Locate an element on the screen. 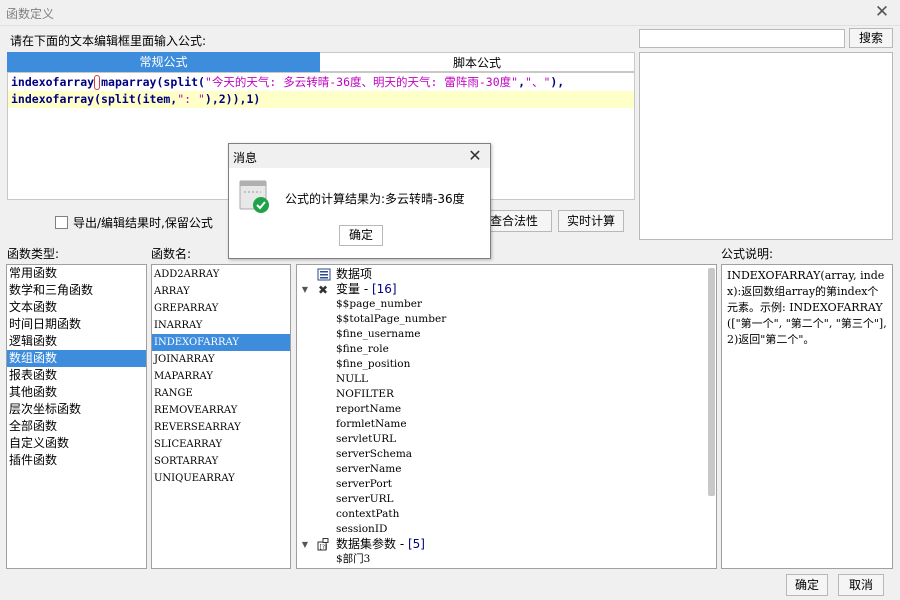  tree-variable-item: $$page_number is located at coordinates (506, 304).